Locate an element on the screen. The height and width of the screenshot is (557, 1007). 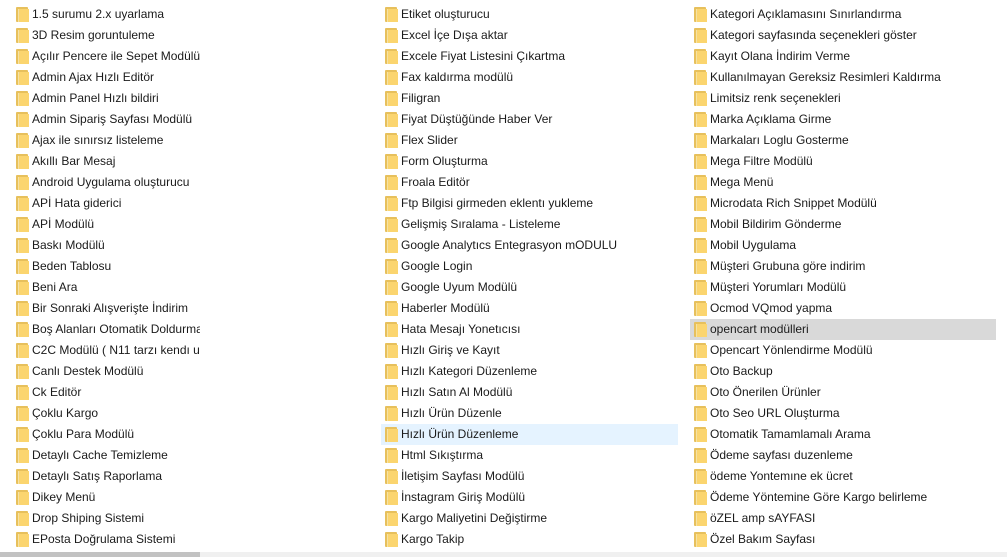
folder-item: Müşteri Yorumları Modülü is located at coordinates (843, 287).